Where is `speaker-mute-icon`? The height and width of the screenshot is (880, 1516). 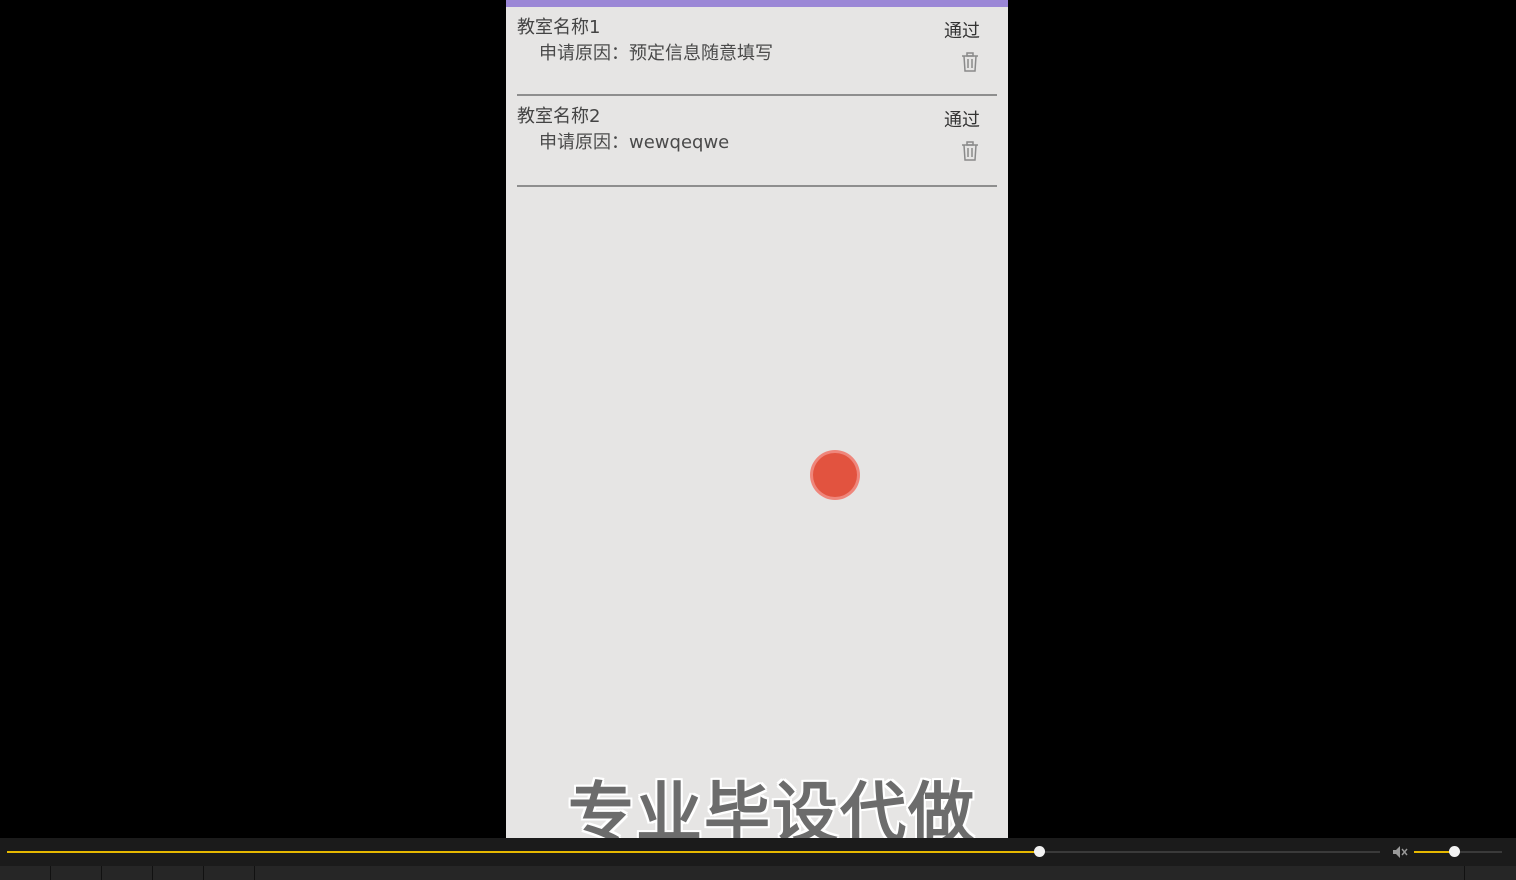 speaker-mute-icon is located at coordinates (1400, 851).